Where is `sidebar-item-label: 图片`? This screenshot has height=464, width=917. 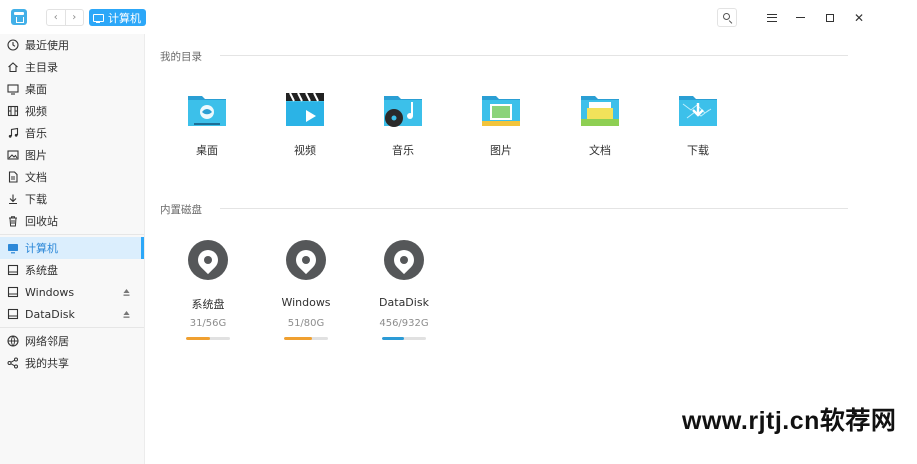
sidebar-item-label: 图片 is located at coordinates (36, 155).